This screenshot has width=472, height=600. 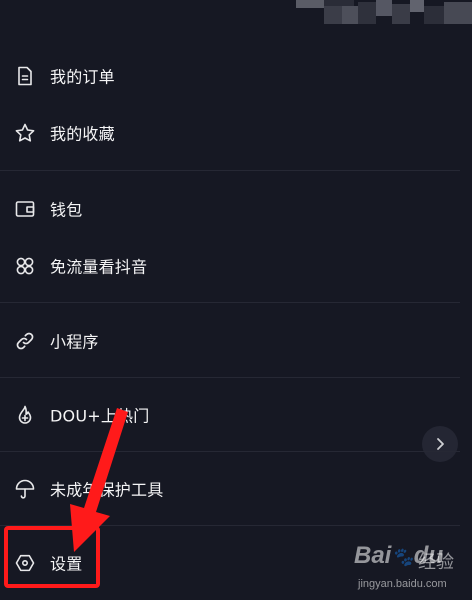 I want to click on chevron-right-icon, so click(x=440, y=444).